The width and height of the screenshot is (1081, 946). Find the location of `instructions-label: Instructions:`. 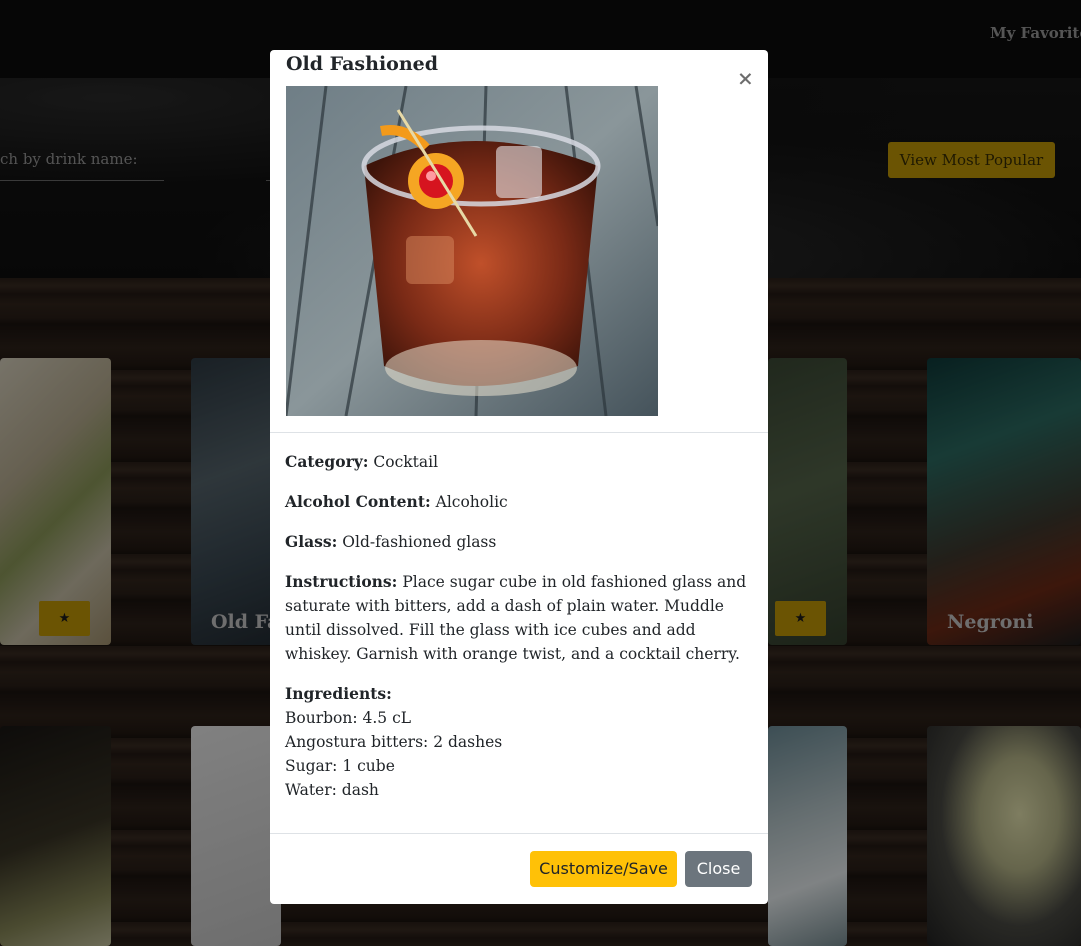

instructions-label: Instructions: is located at coordinates (341, 581).